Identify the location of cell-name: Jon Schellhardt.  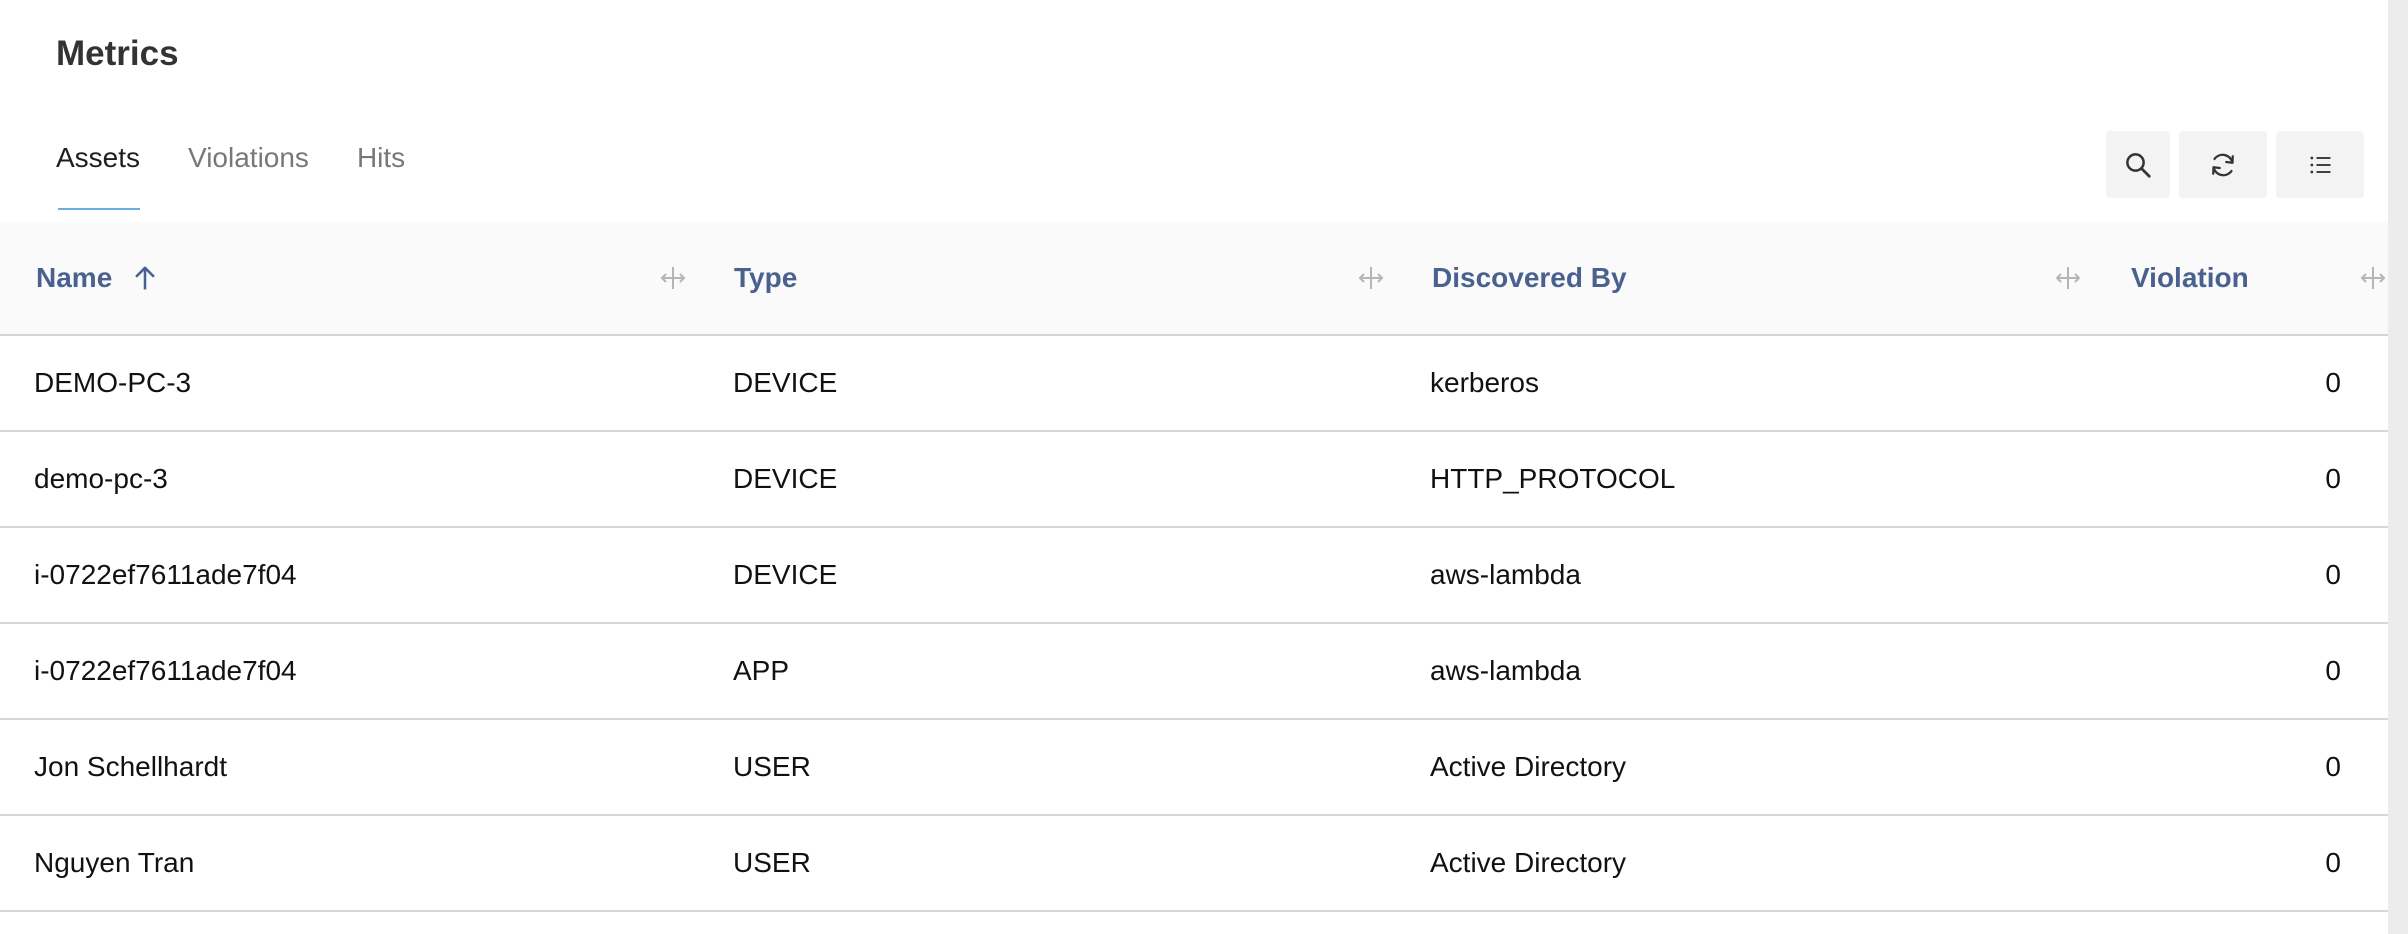
(131, 766).